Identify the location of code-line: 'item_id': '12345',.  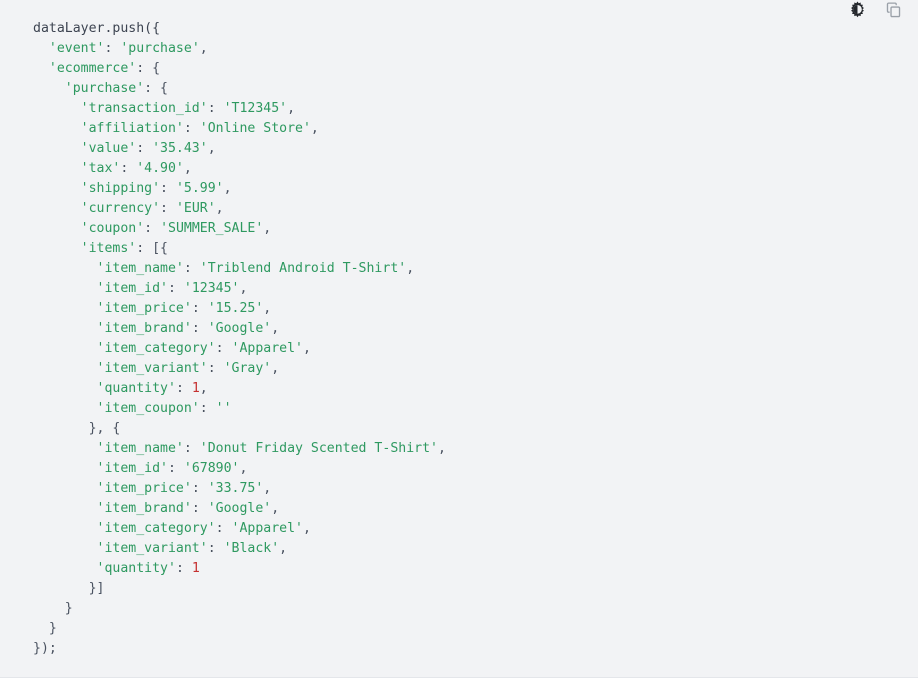
(239, 289).